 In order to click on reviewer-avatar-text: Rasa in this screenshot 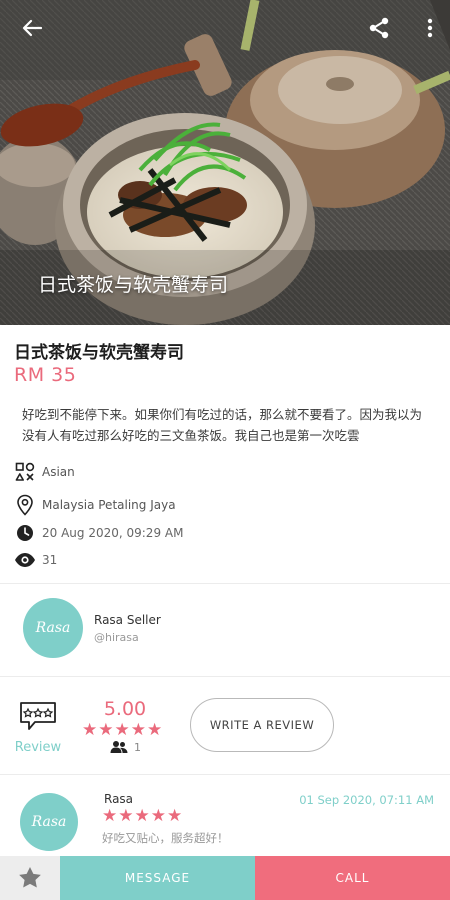, I will do `click(49, 822)`.